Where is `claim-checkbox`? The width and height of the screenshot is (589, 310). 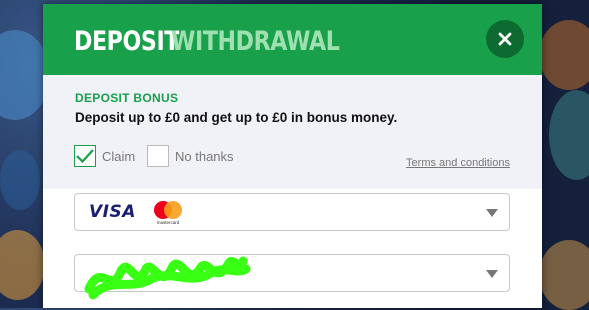 claim-checkbox is located at coordinates (85, 156).